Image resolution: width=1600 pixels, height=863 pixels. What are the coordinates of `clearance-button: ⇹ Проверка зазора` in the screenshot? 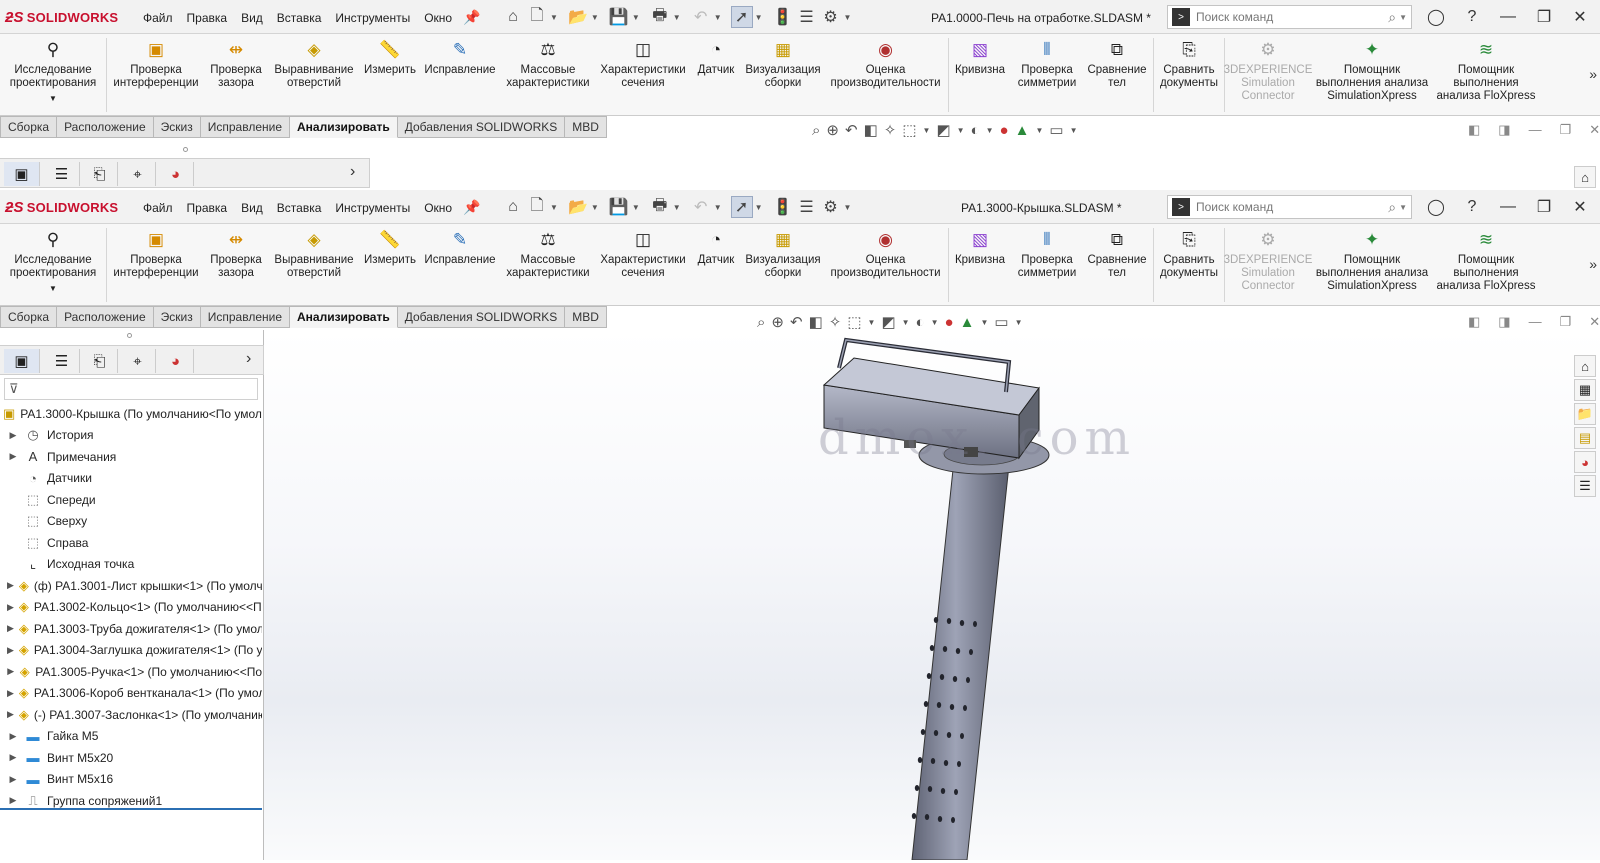 It's located at (236, 64).